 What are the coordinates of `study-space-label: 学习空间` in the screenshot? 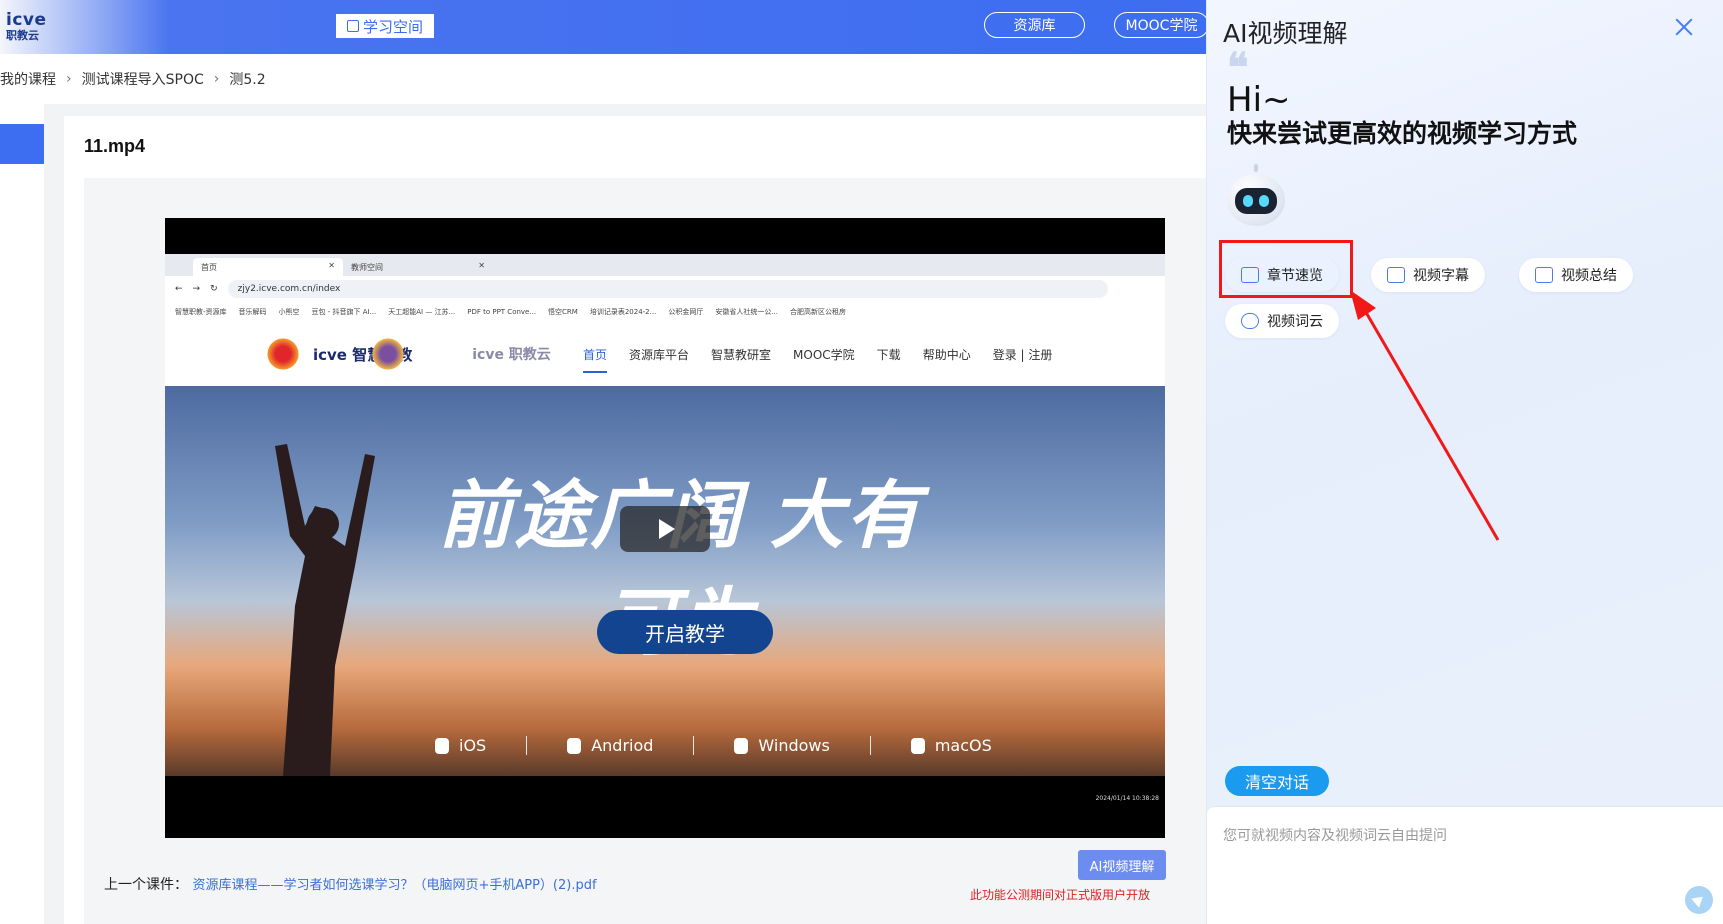 It's located at (392, 26).